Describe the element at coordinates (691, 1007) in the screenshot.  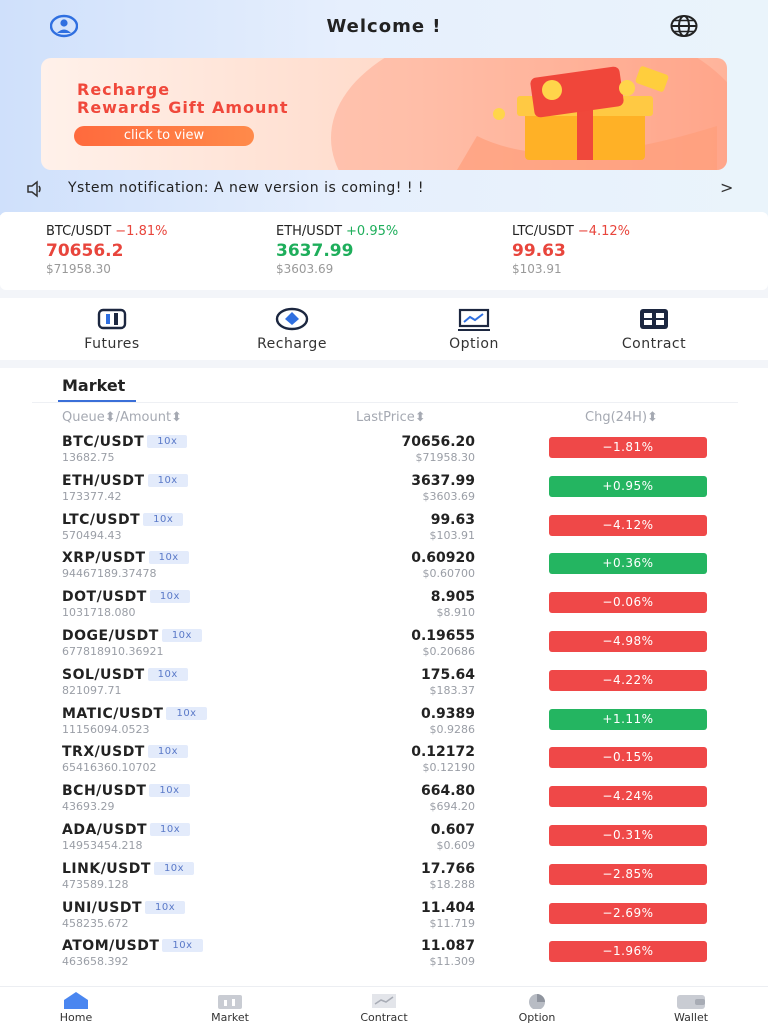
I see `tab-wallet-nav: Wallet` at that location.